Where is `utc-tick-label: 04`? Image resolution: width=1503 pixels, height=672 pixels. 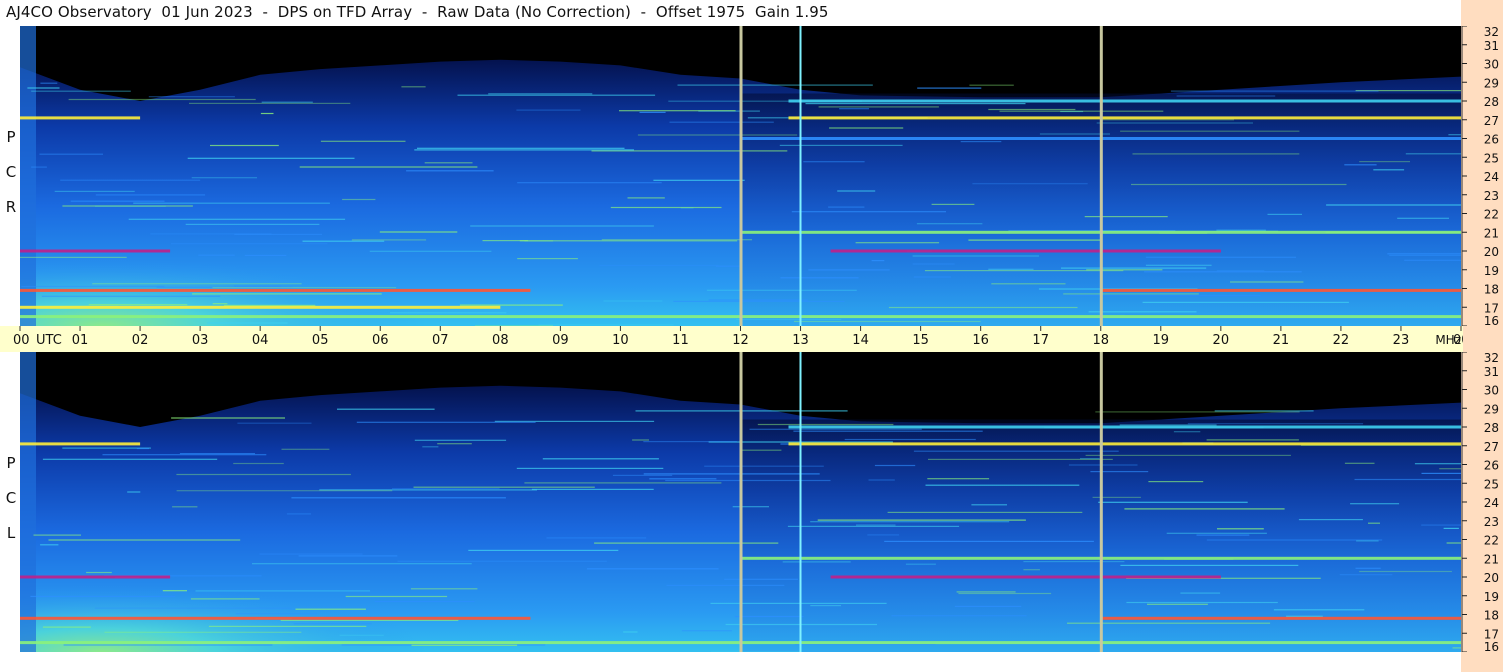
utc-tick-label: 04 is located at coordinates (260, 340).